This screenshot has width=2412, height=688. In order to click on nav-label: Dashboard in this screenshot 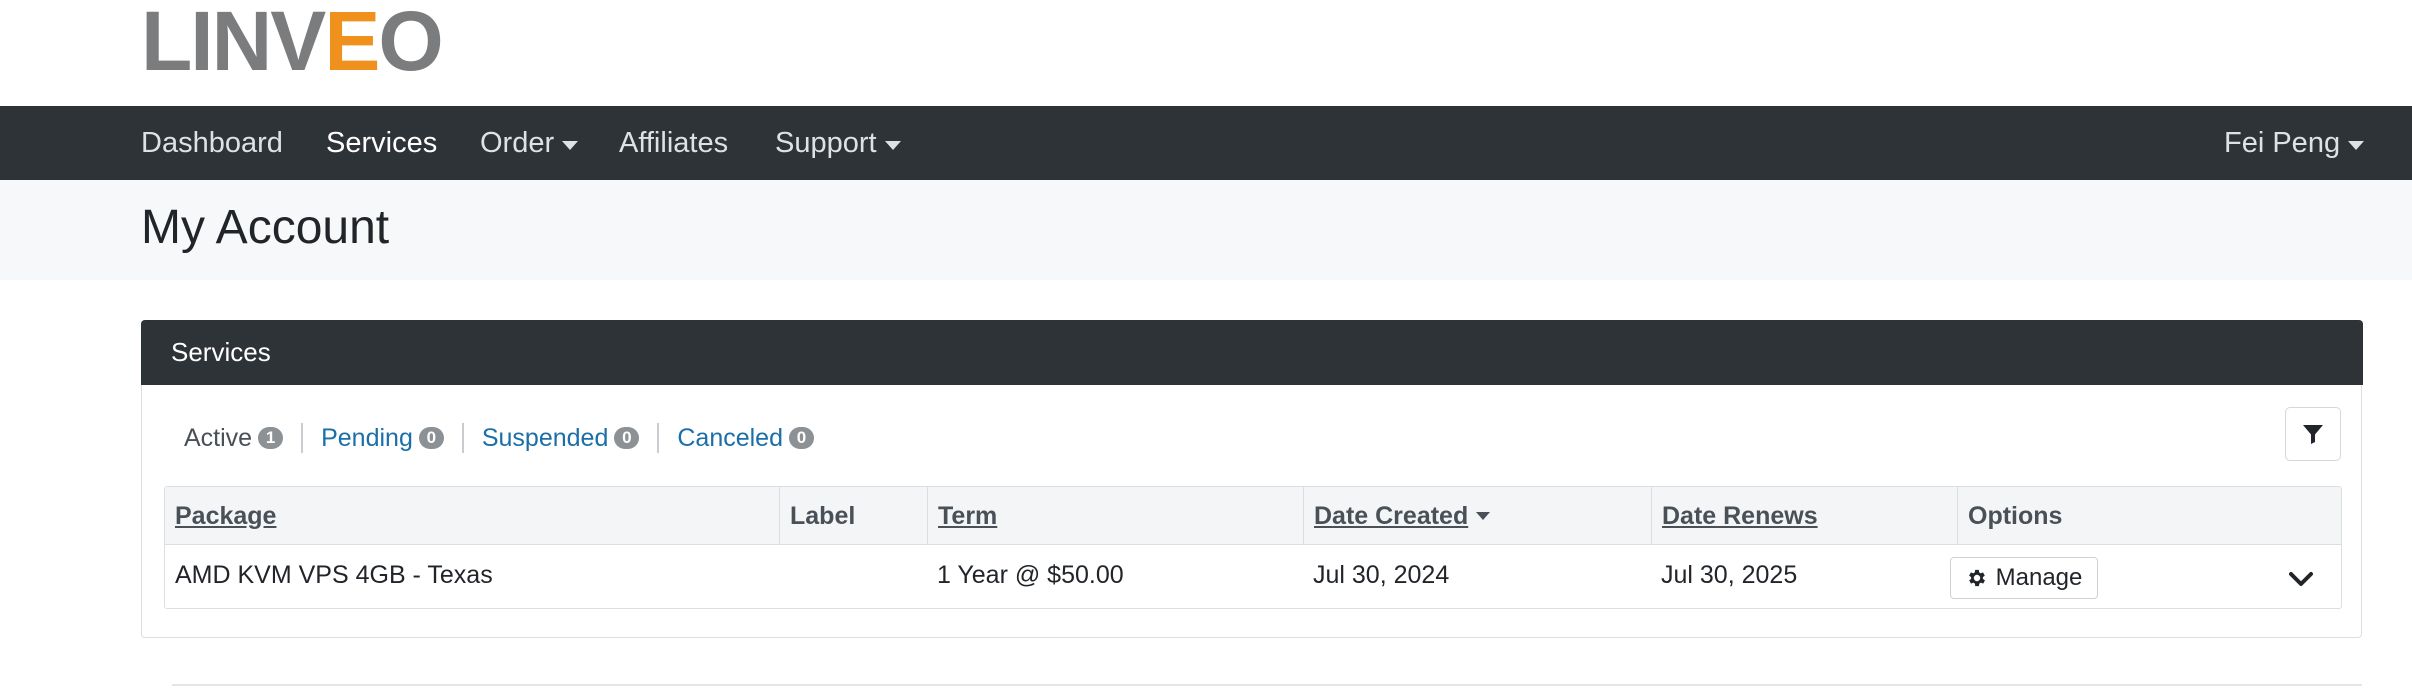, I will do `click(212, 142)`.